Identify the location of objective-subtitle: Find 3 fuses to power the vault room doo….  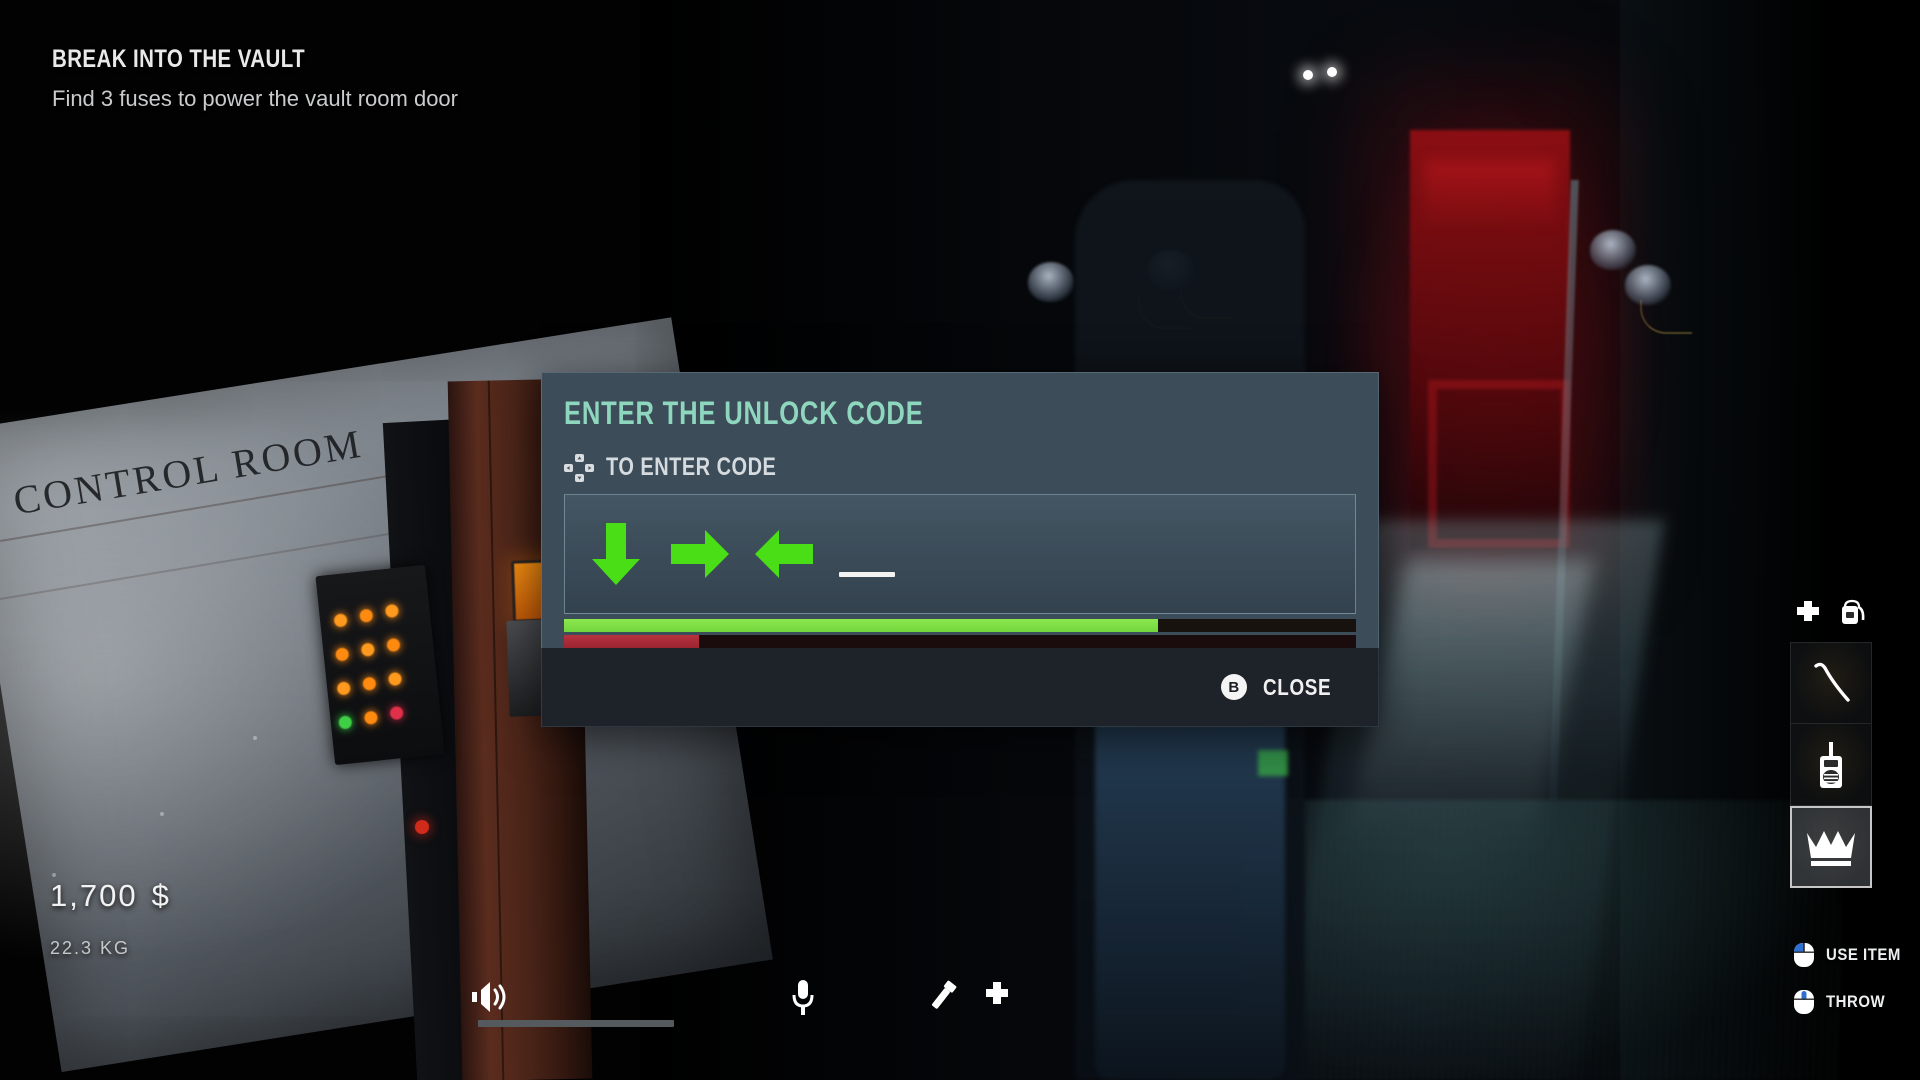
(255, 98).